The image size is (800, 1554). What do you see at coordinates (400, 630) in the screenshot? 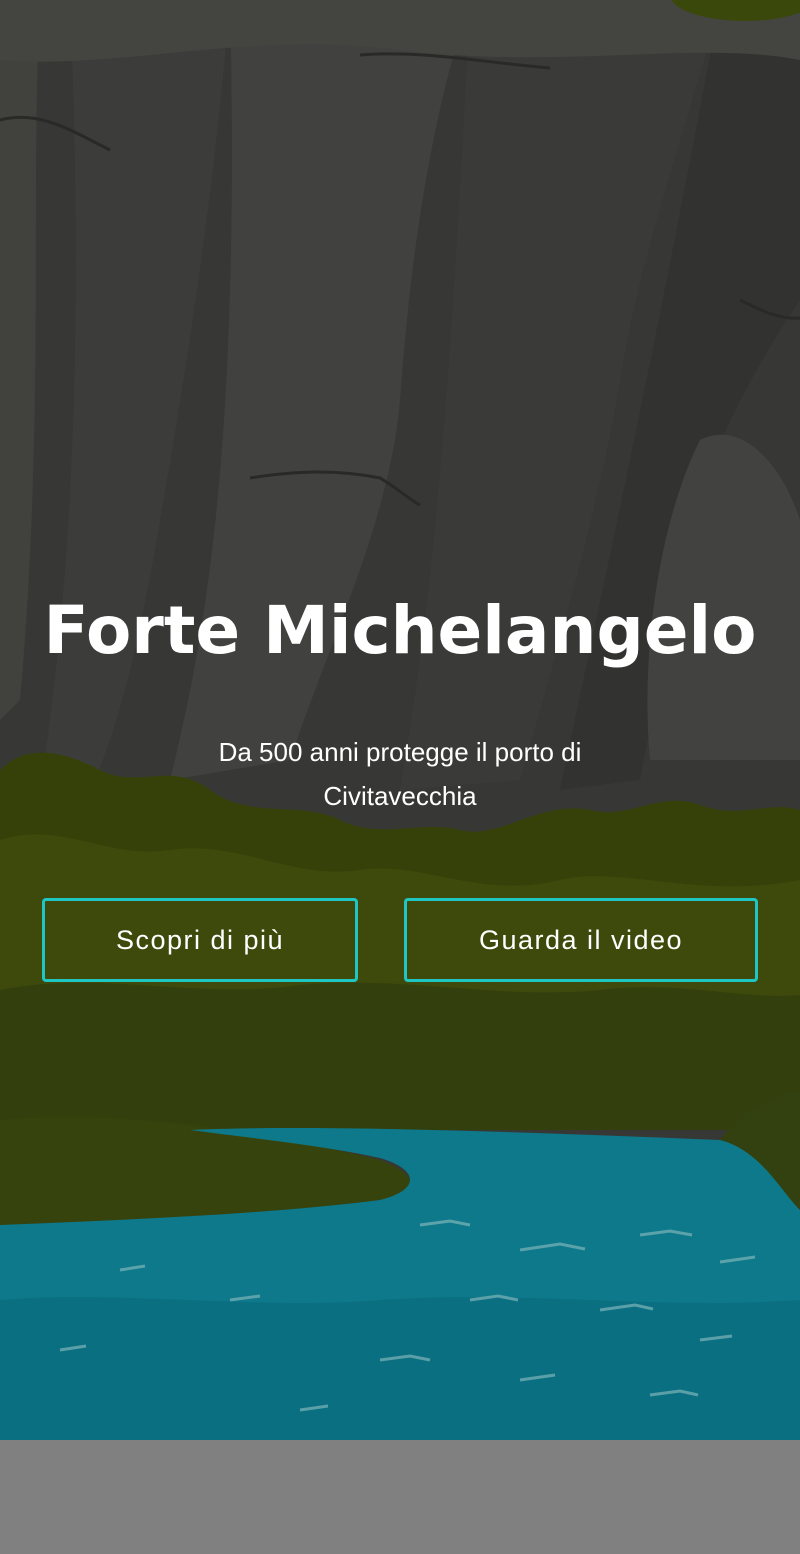
I see `page-title: Forte Michelangelo` at bounding box center [400, 630].